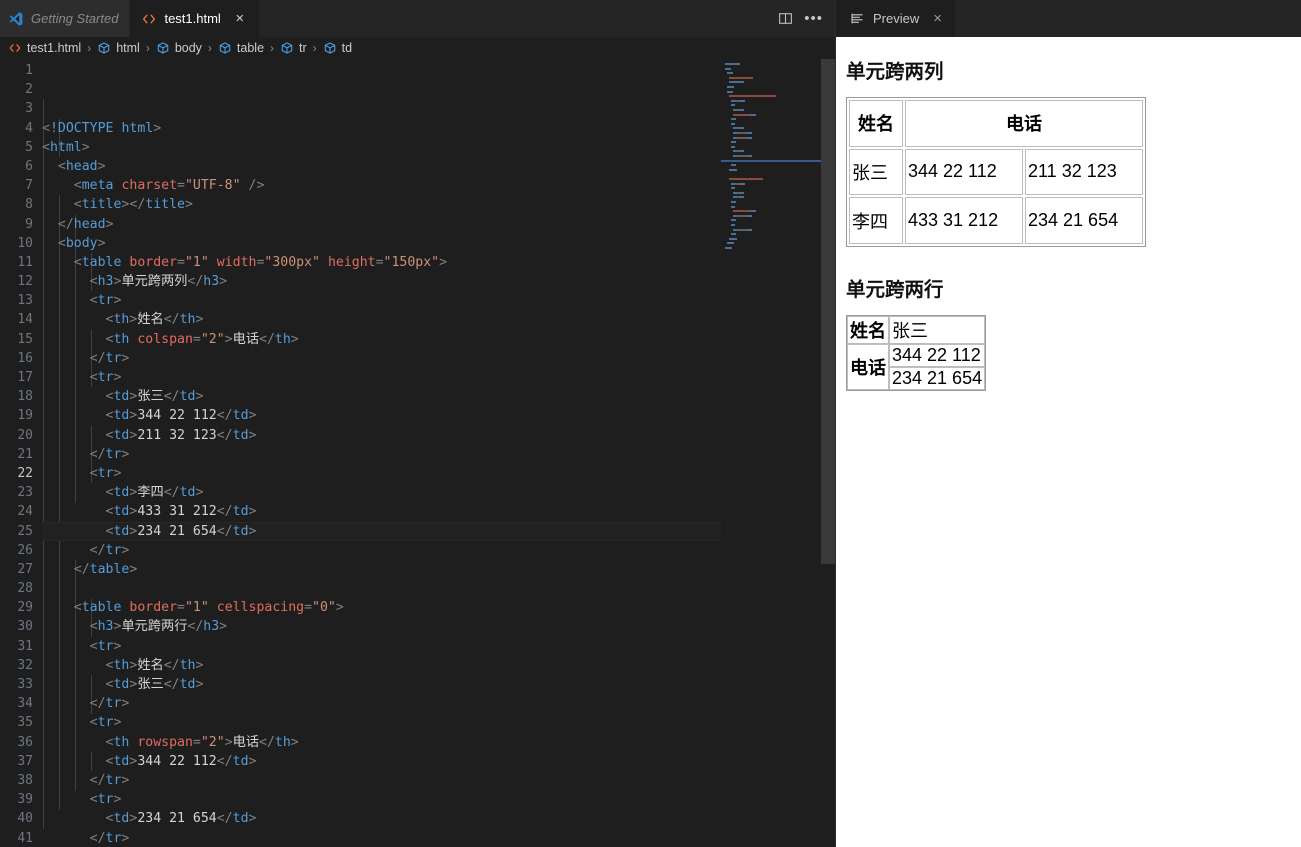 Image resolution: width=1301 pixels, height=847 pixels. I want to click on line-number: 7, so click(29, 186).